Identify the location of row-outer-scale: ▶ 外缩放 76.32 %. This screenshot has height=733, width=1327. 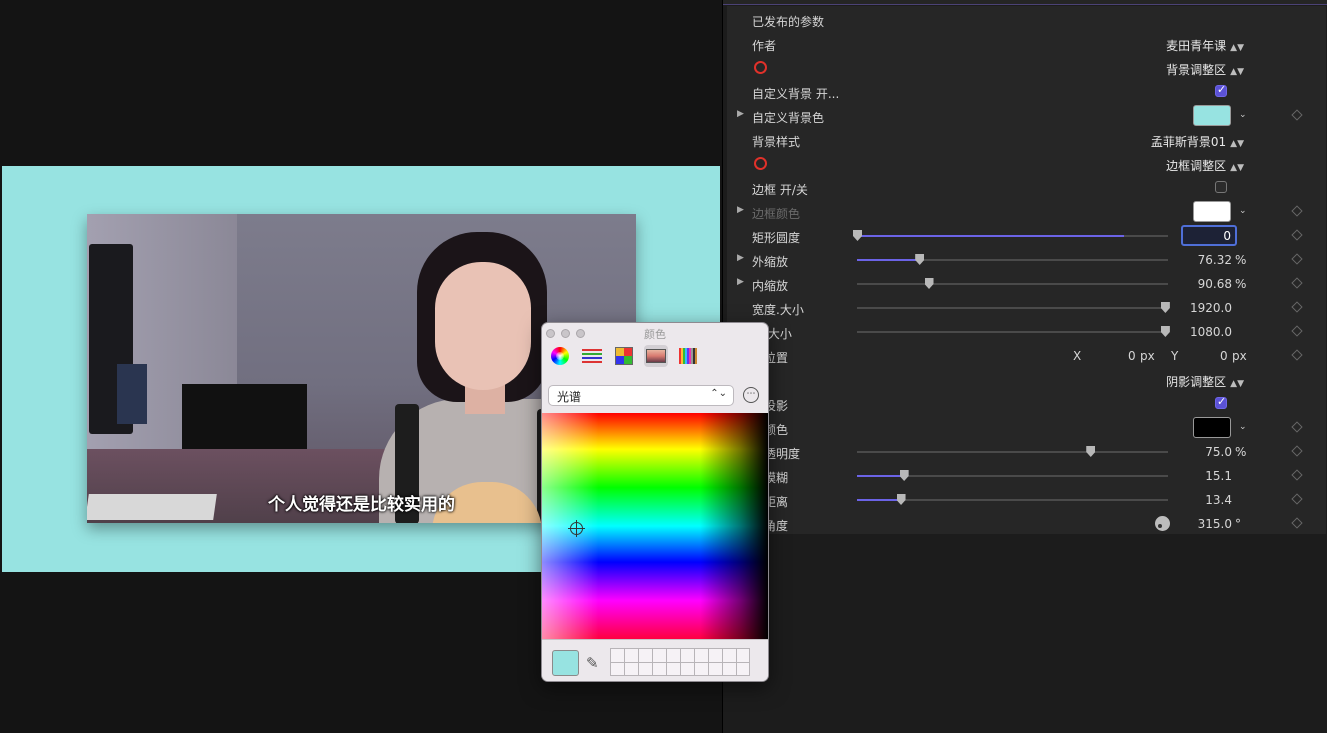
(1026, 260).